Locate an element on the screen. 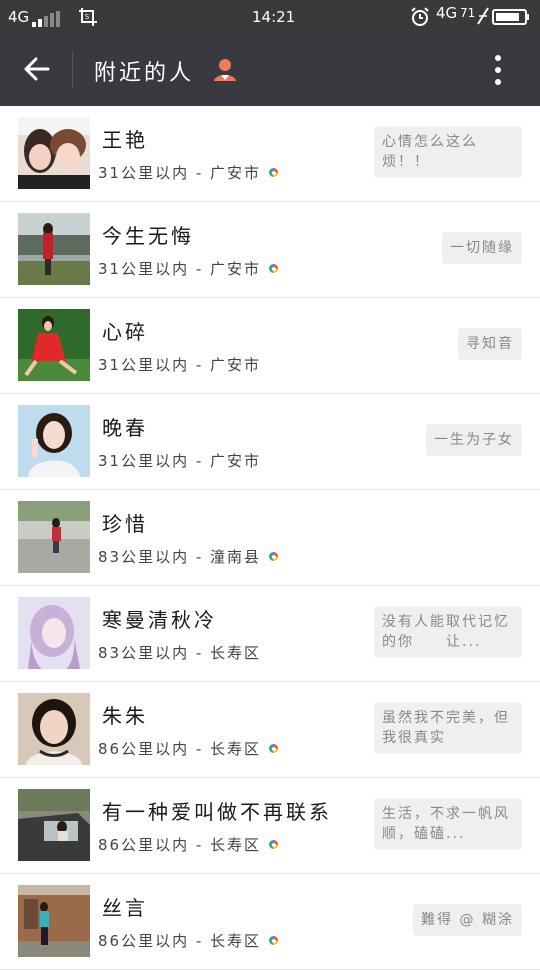  battery-icon is located at coordinates (511, 19).